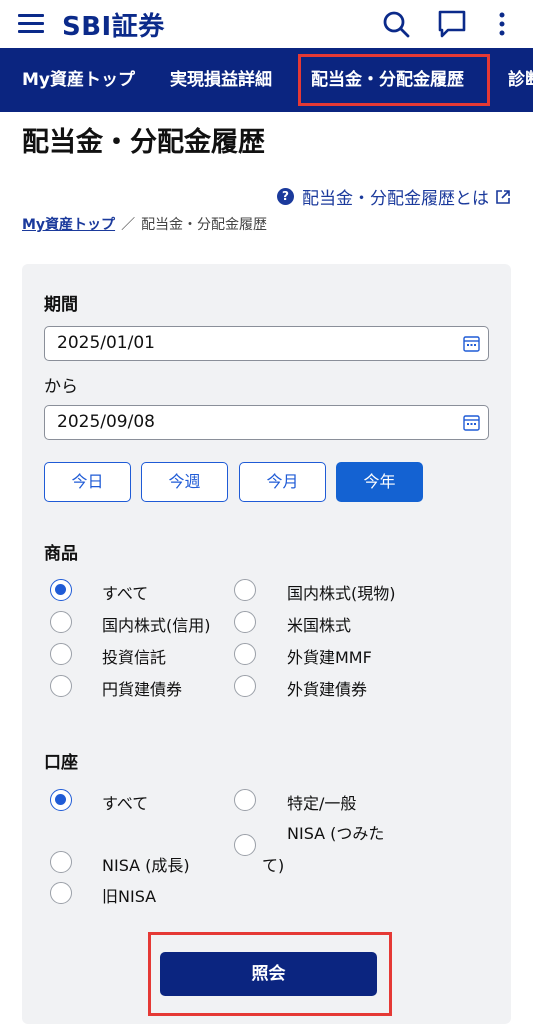 Image resolution: width=533 pixels, height=1024 pixels. What do you see at coordinates (61, 686) in the screenshot?
I see `product-radio-yen-bond` at bounding box center [61, 686].